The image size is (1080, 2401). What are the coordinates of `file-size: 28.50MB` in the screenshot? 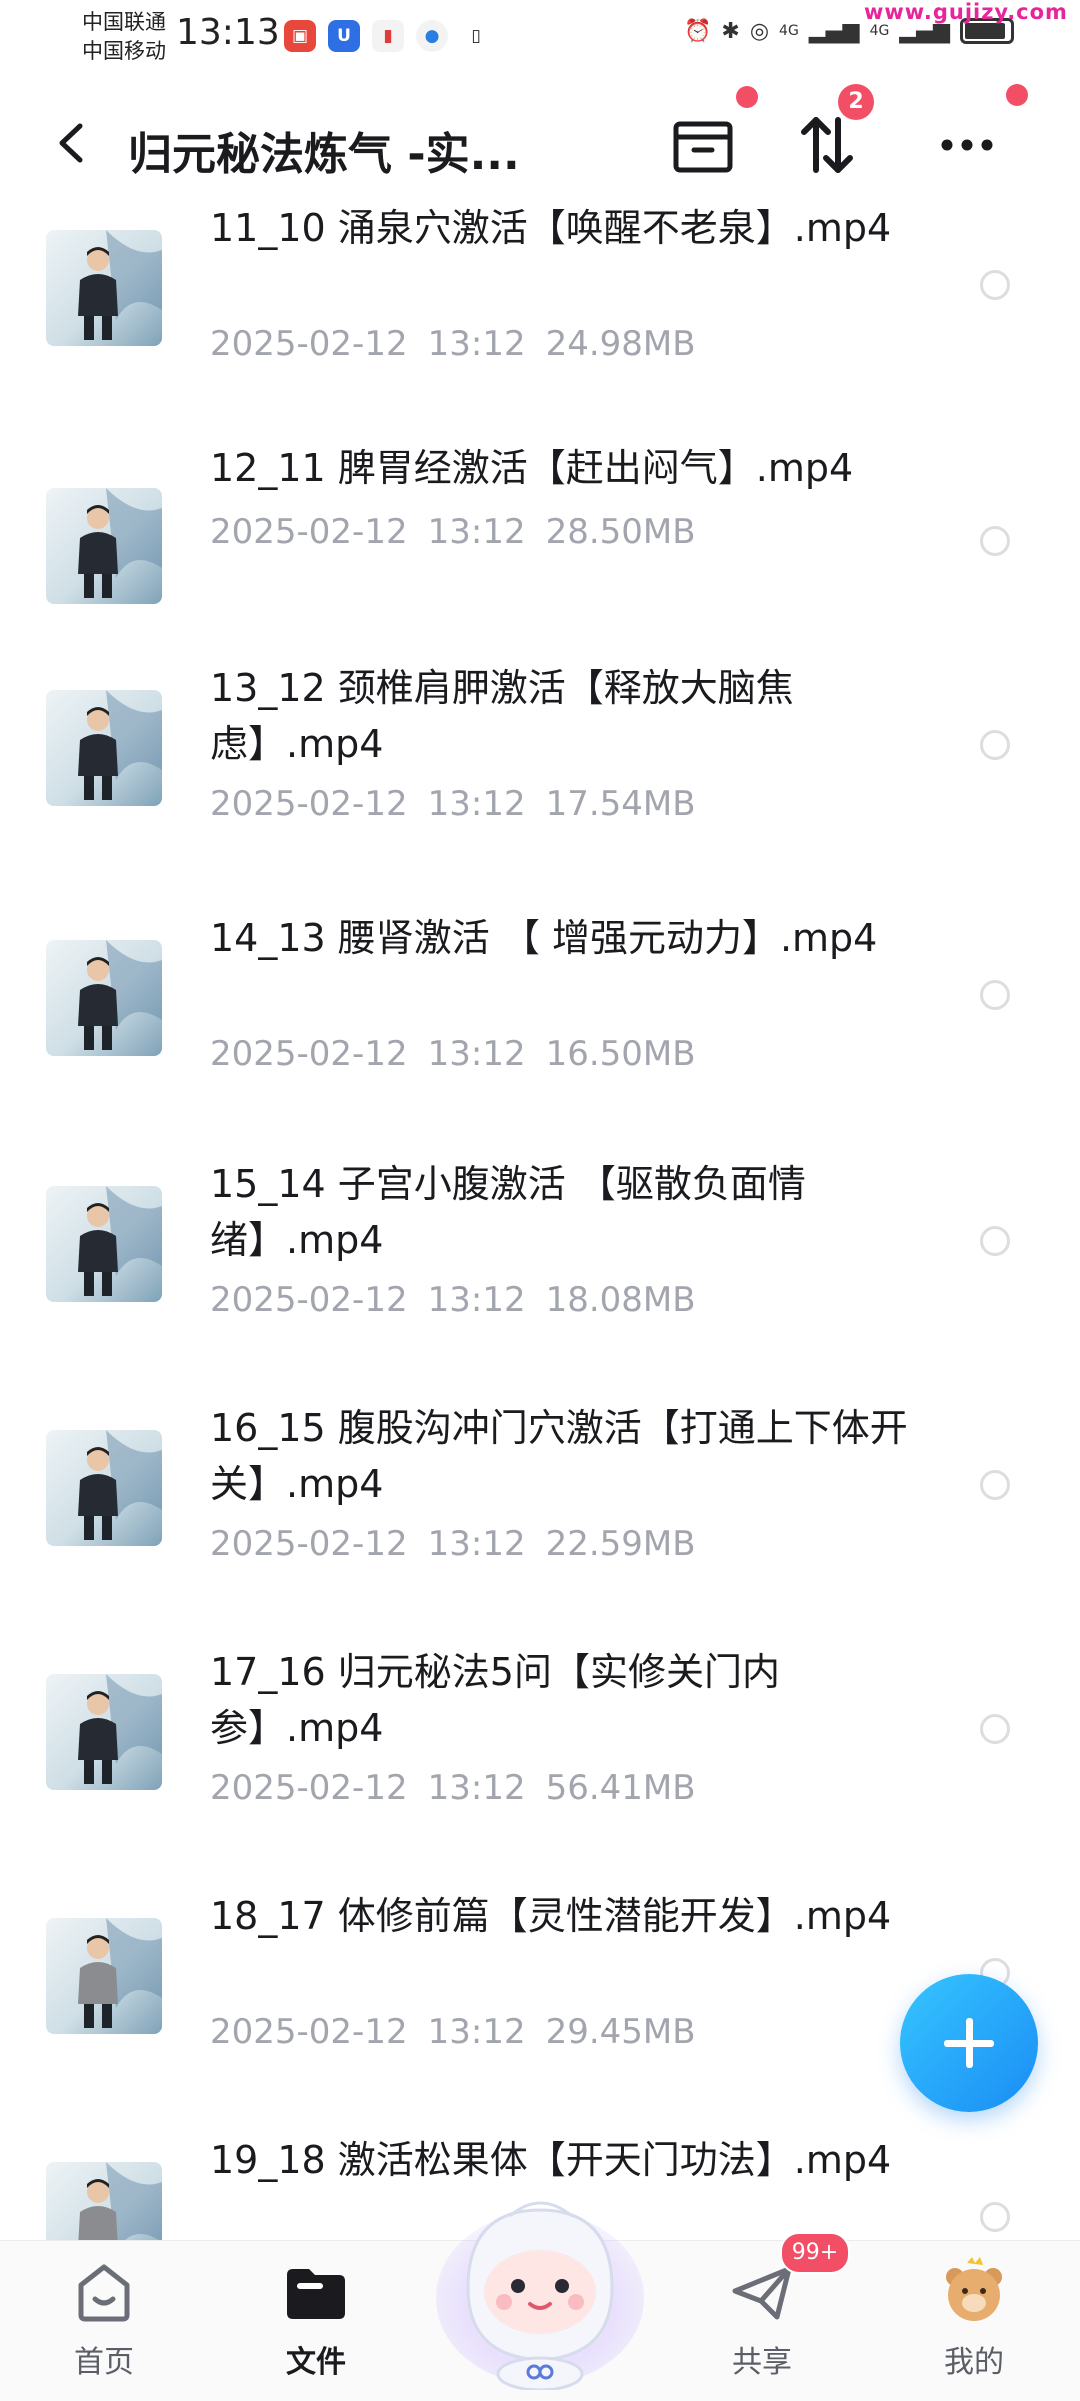 It's located at (620, 532).